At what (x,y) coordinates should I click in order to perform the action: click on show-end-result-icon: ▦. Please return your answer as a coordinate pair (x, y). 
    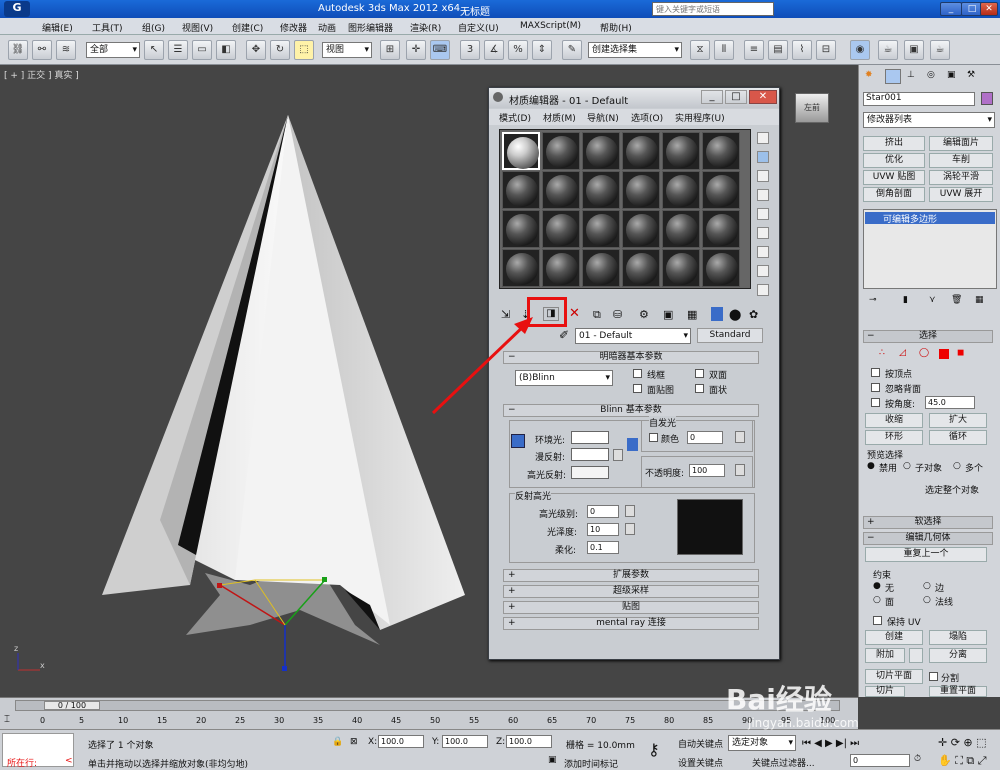
    Looking at the image, I should click on (692, 314).